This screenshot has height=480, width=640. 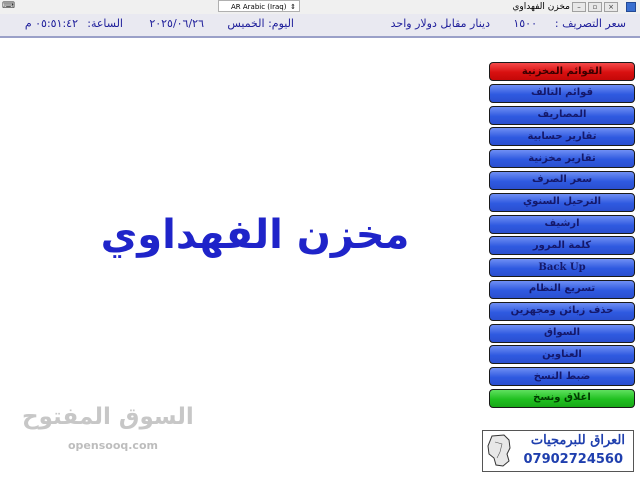 I want to click on menu-button-accounting-reports: تقارير حسابية, so click(x=562, y=137).